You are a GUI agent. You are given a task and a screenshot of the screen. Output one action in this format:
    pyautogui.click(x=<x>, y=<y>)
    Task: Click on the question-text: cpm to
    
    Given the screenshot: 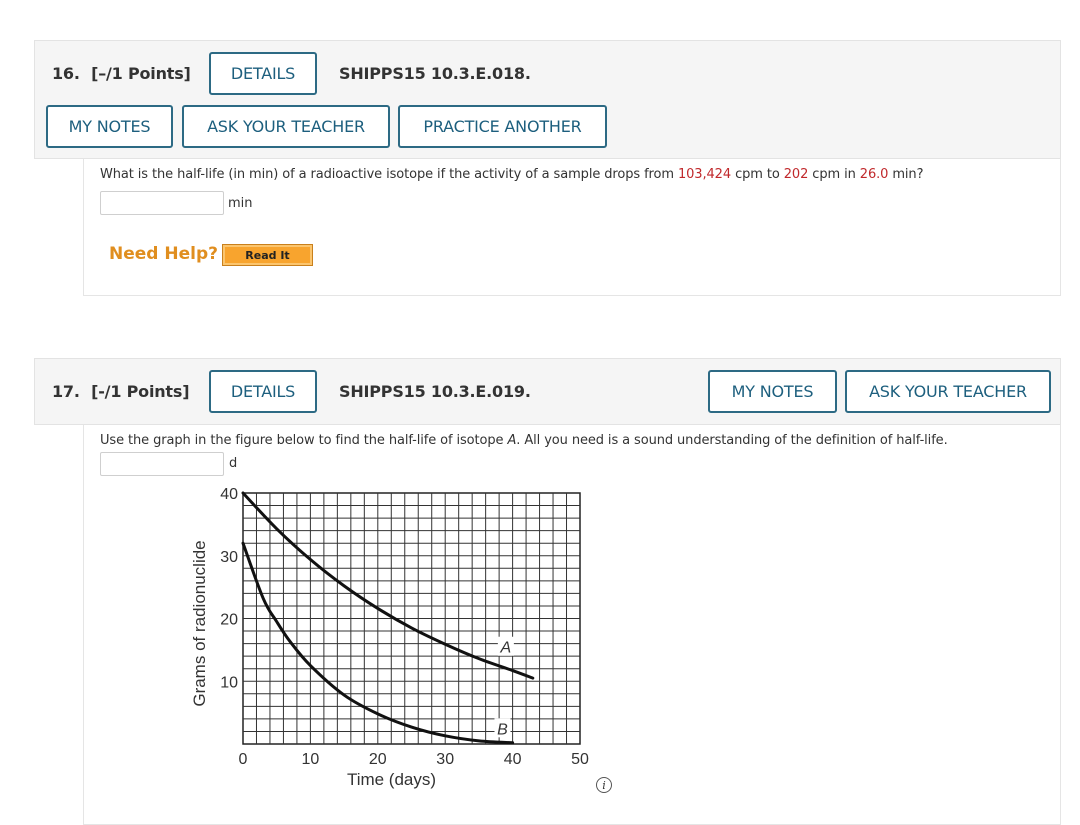 What is the action you would take?
    pyautogui.click(x=757, y=174)
    